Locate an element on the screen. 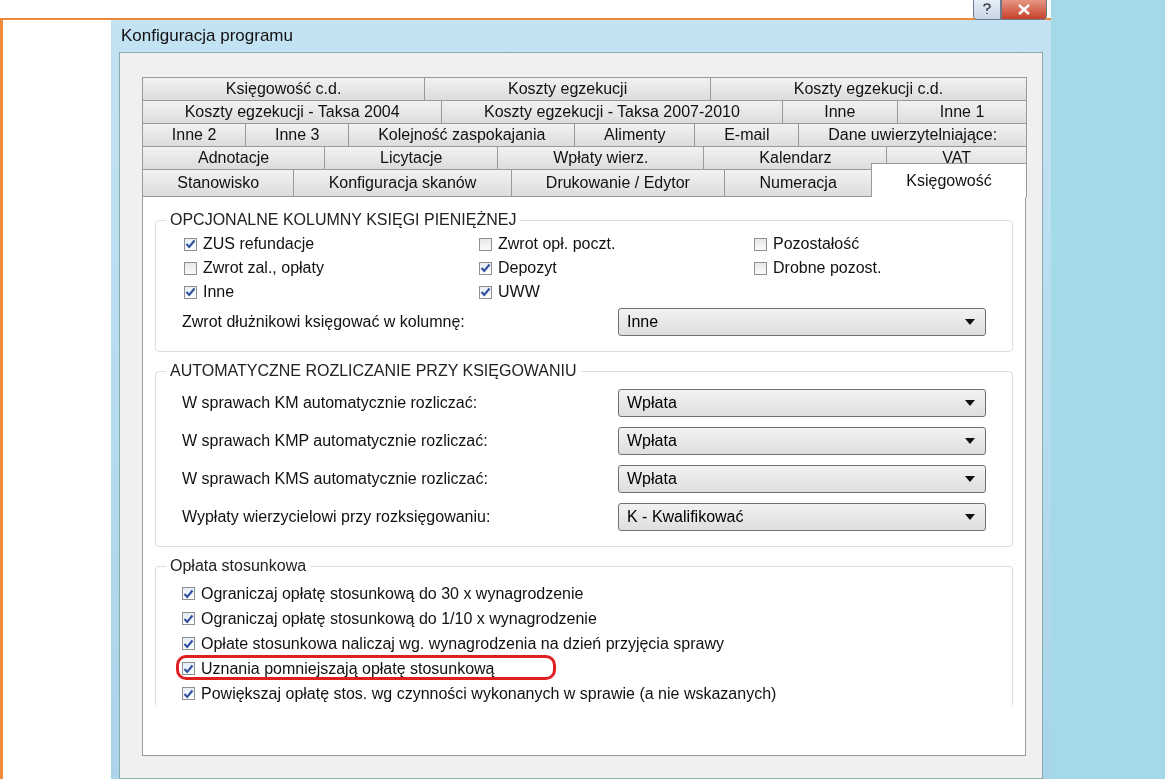 Image resolution: width=1165 pixels, height=779 pixels. help-button is located at coordinates (987, 10).